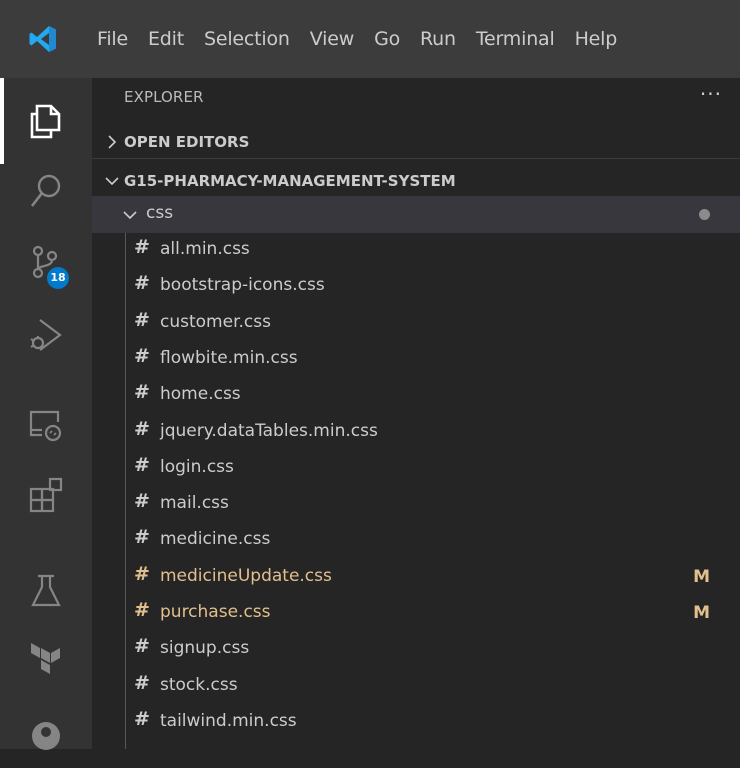 This screenshot has width=740, height=768. I want to click on file-item: # tailwind.min.css, so click(416, 723).